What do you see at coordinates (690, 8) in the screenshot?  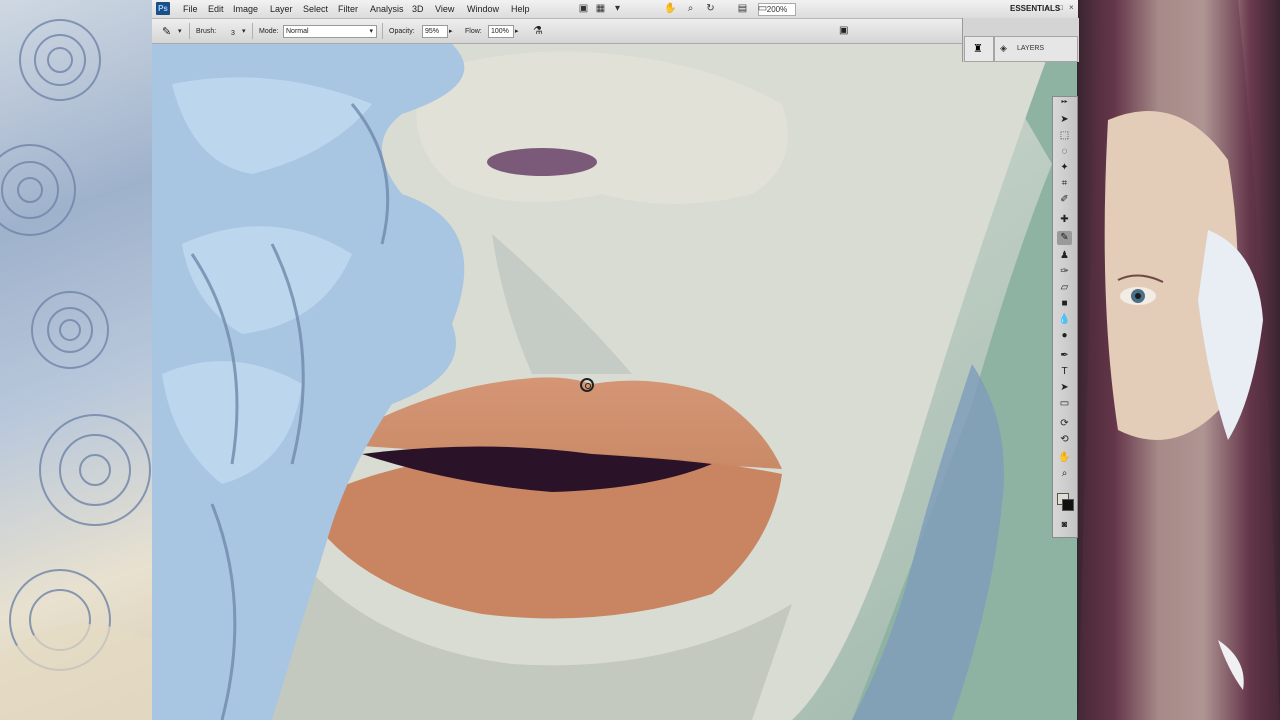 I see `zoom-icon: ⌕` at bounding box center [690, 8].